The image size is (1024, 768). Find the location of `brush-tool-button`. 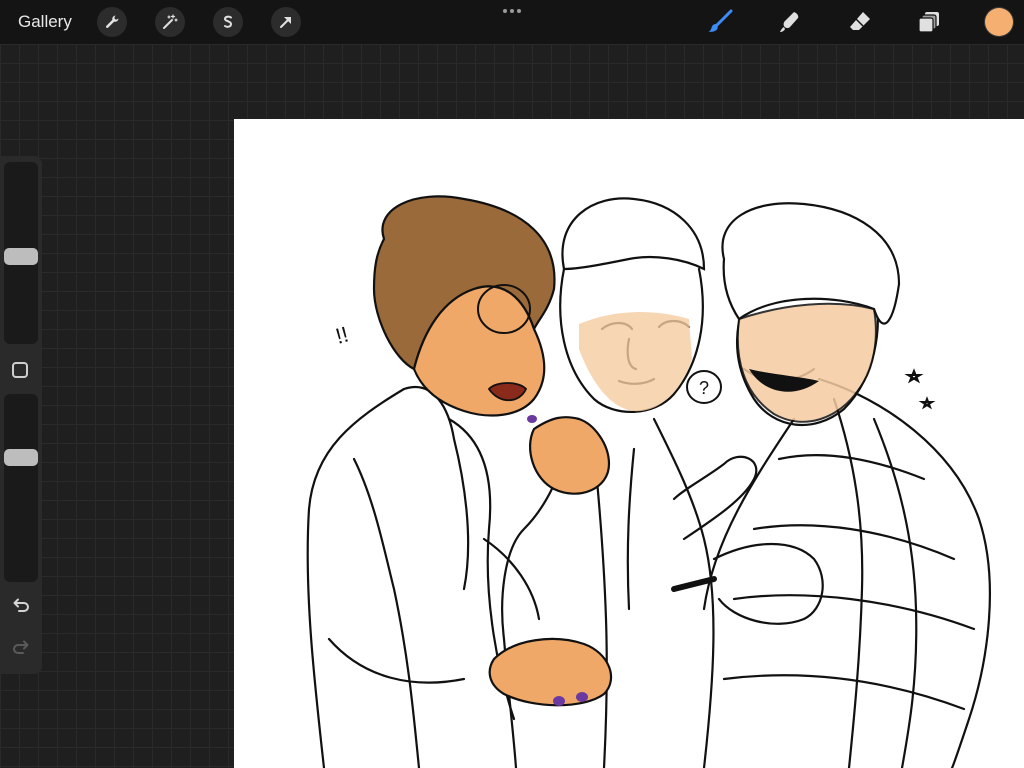

brush-tool-button is located at coordinates (720, 22).